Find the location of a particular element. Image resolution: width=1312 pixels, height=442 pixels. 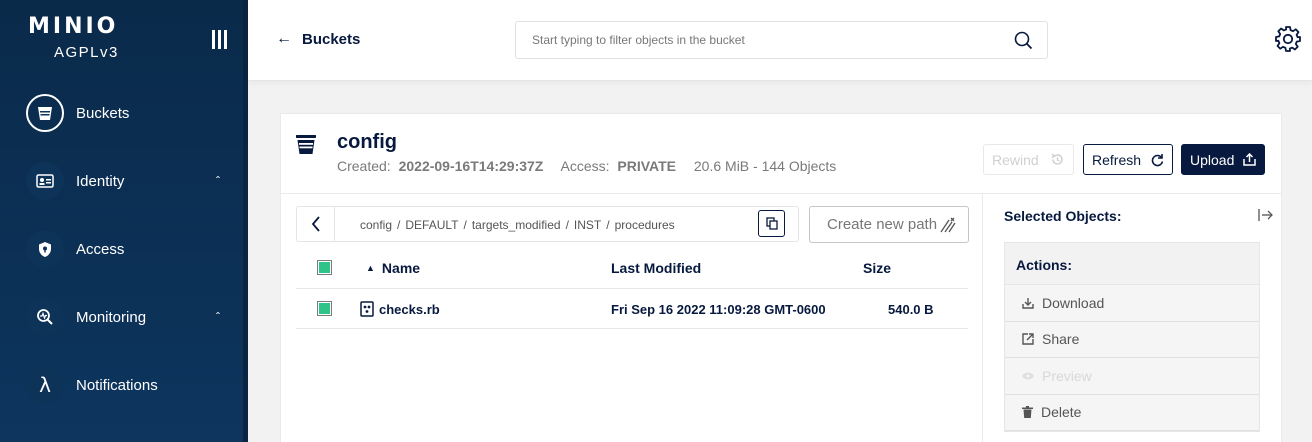

object-filter-search is located at coordinates (781, 40).